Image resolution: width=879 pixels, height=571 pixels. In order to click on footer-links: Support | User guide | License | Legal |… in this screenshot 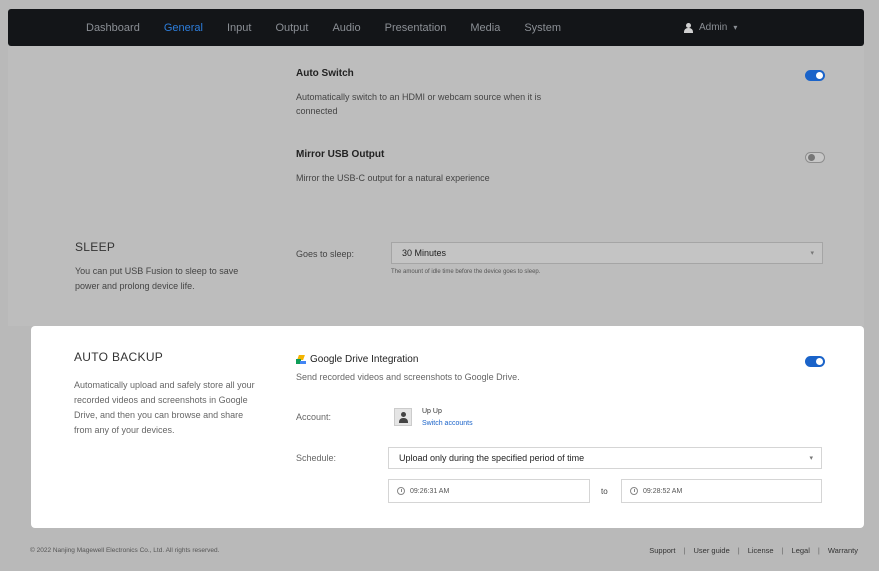, I will do `click(753, 550)`.